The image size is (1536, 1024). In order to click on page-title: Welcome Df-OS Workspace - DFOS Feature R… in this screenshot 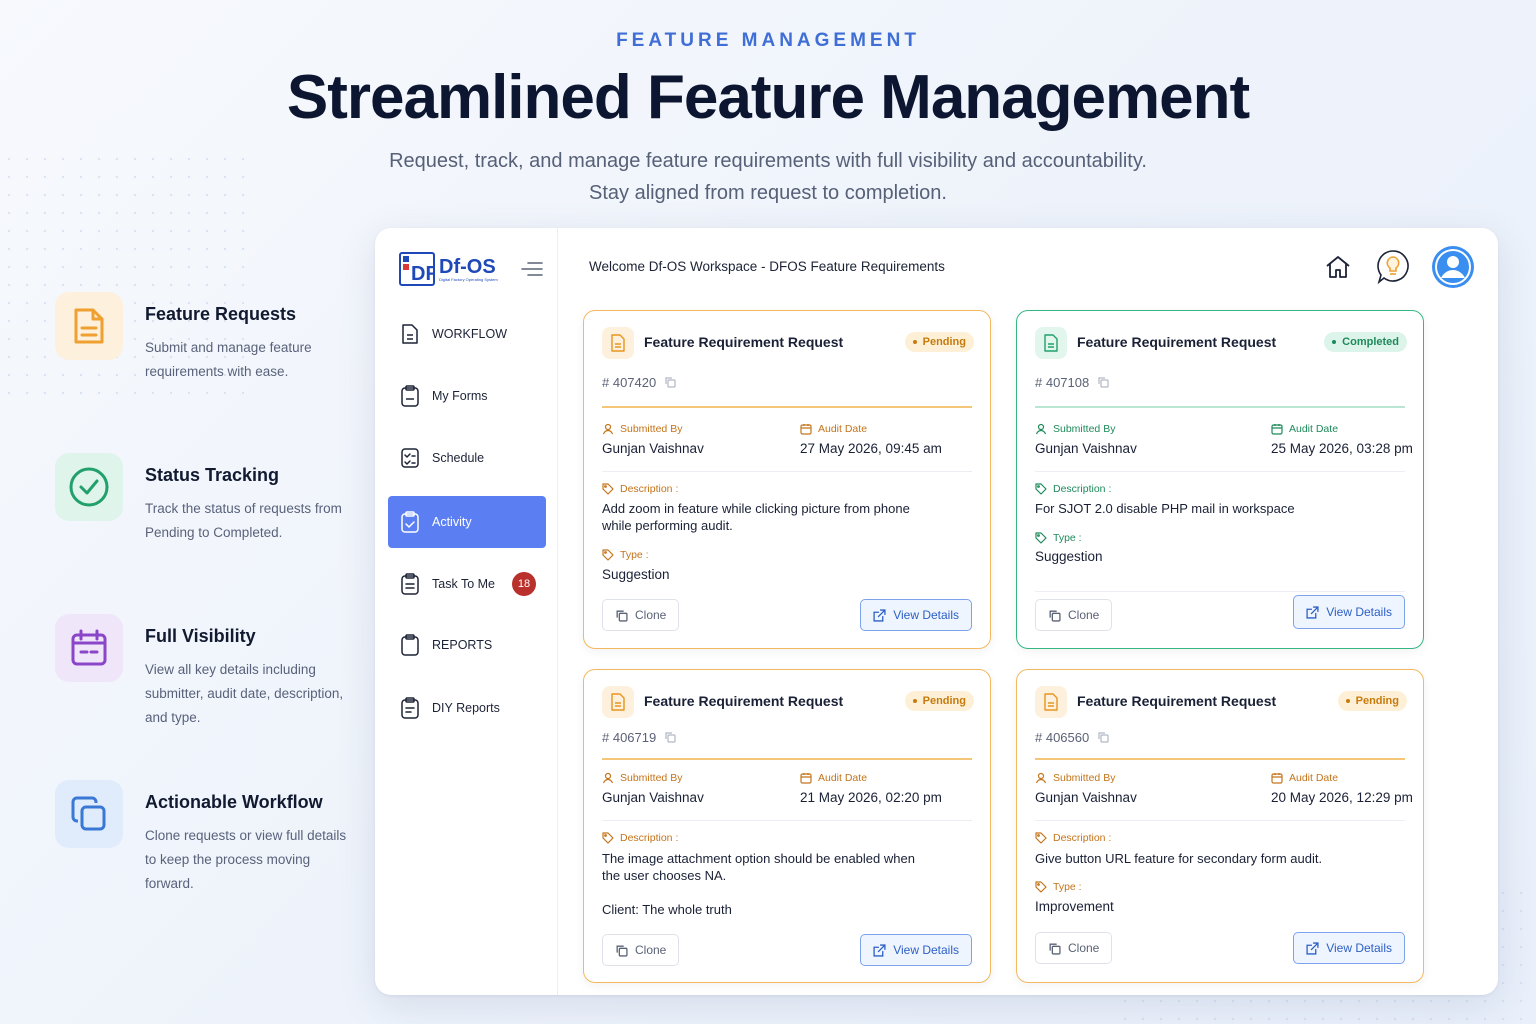, I will do `click(767, 266)`.